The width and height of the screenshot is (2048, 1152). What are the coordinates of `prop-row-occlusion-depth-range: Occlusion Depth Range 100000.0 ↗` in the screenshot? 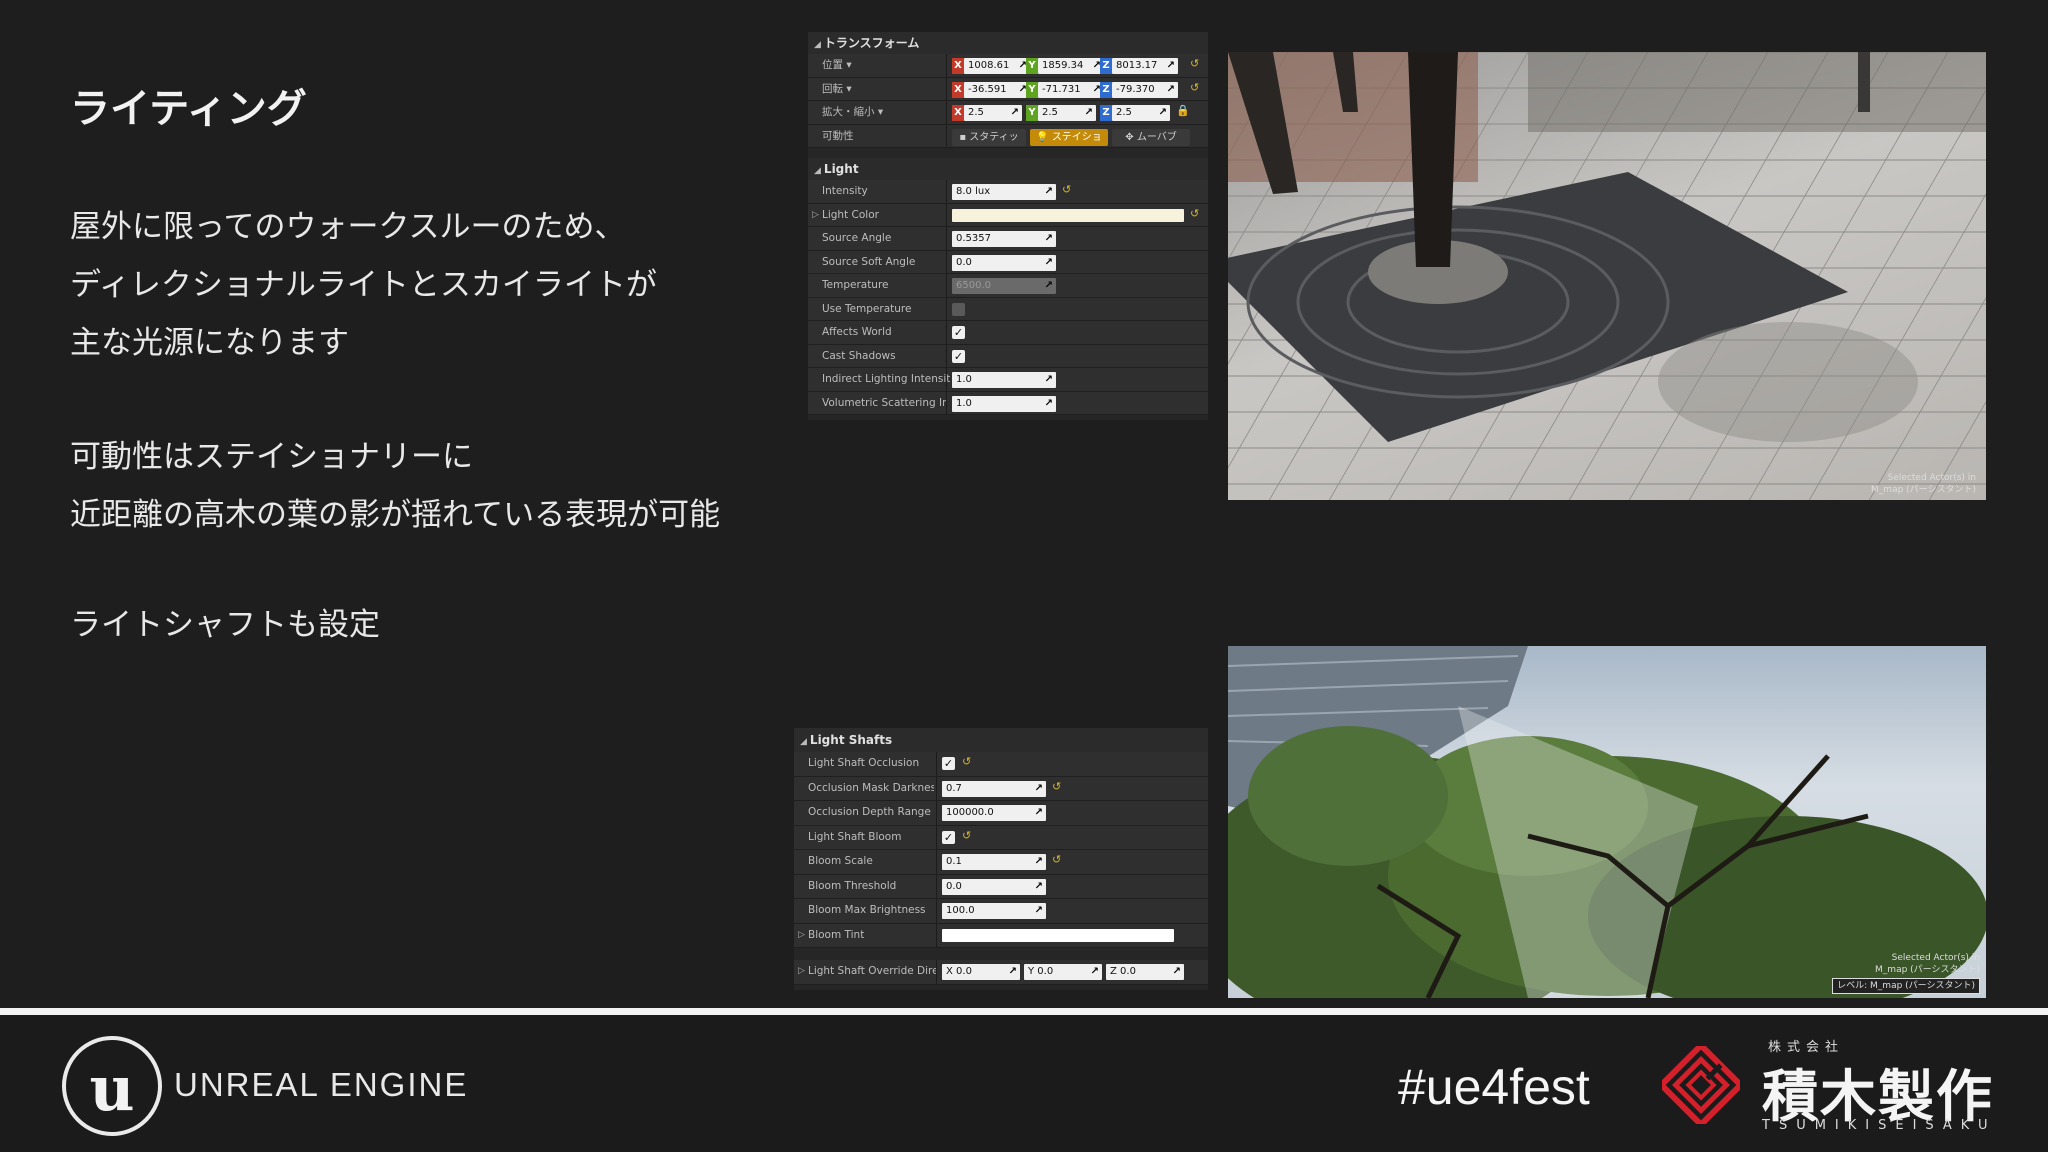 It's located at (1001, 813).